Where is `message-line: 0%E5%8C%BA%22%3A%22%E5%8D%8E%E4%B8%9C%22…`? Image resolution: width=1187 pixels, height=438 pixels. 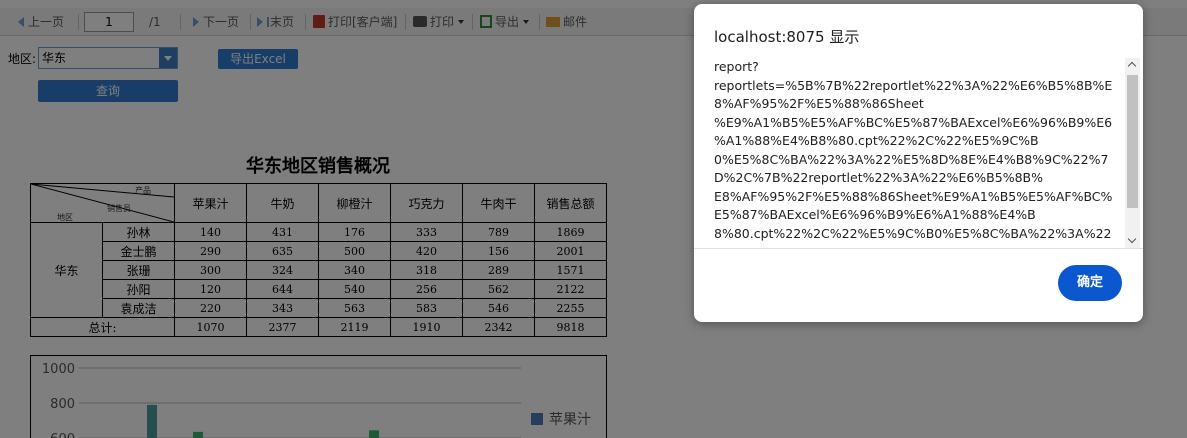 message-line: 0%E5%8C%BA%22%3A%22%E5%8D%8E%E4%B8%9C%22… is located at coordinates (911, 159).